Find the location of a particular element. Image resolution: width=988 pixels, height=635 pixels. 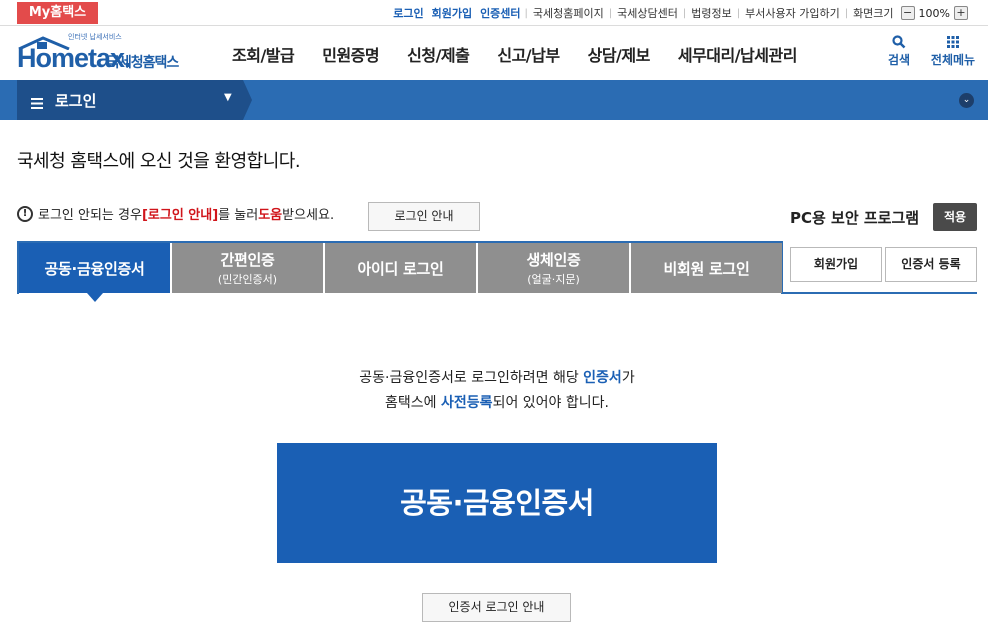

tab-simple-auth: 간편인증 (민간인증서) is located at coordinates (247, 268).